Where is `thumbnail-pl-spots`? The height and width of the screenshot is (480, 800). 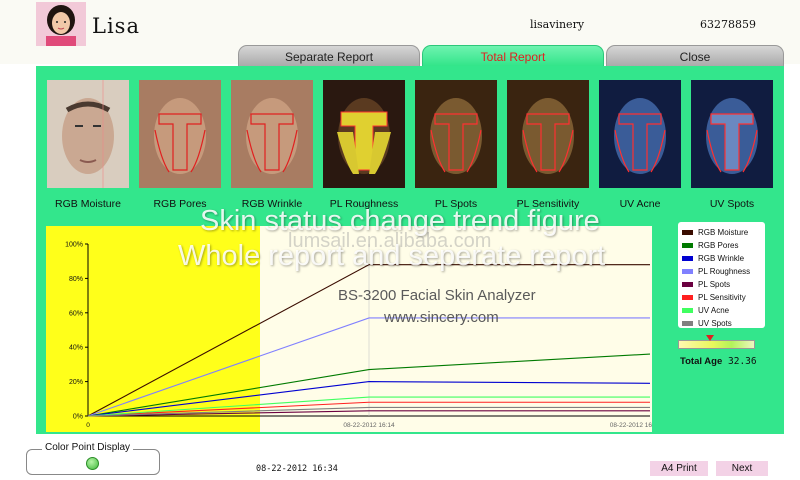 thumbnail-pl-spots is located at coordinates (456, 134).